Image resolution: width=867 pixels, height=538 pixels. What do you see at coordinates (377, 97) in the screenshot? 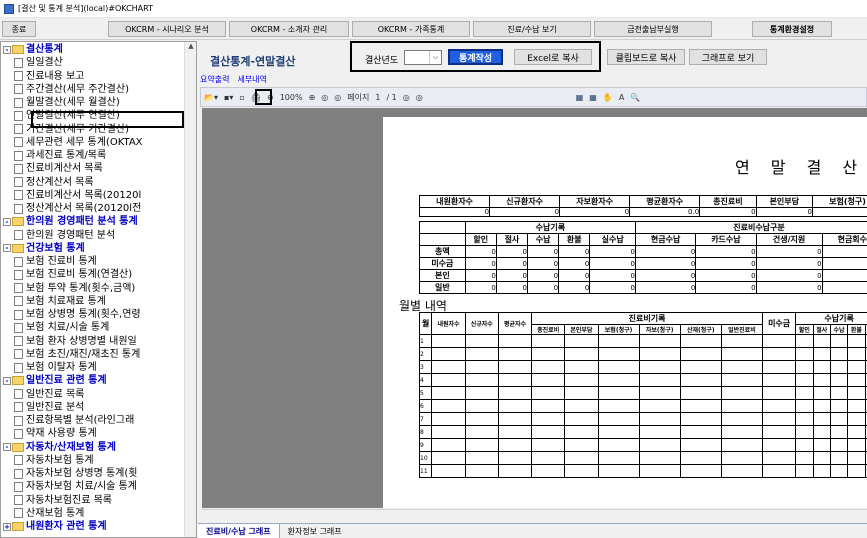
I see `page-number: 1` at bounding box center [377, 97].